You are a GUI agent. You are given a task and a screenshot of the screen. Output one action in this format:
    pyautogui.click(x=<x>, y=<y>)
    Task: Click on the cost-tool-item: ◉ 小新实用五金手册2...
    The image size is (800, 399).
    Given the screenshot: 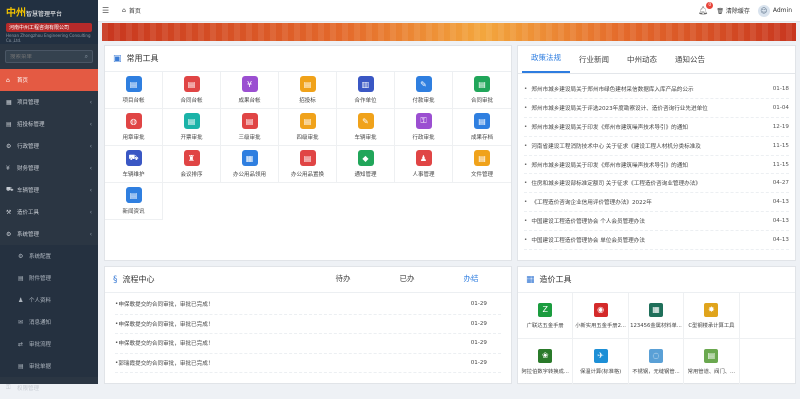 What is the action you would take?
    pyautogui.click(x=601, y=316)
    